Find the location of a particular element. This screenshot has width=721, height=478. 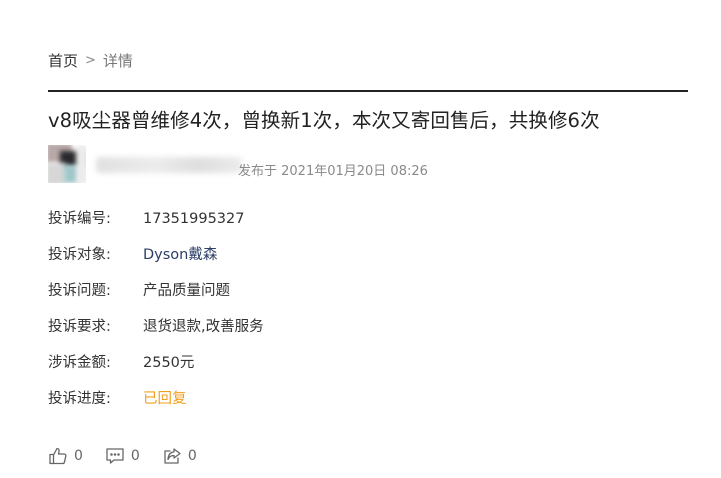

field-label: 投诉要求: is located at coordinates (79, 327).